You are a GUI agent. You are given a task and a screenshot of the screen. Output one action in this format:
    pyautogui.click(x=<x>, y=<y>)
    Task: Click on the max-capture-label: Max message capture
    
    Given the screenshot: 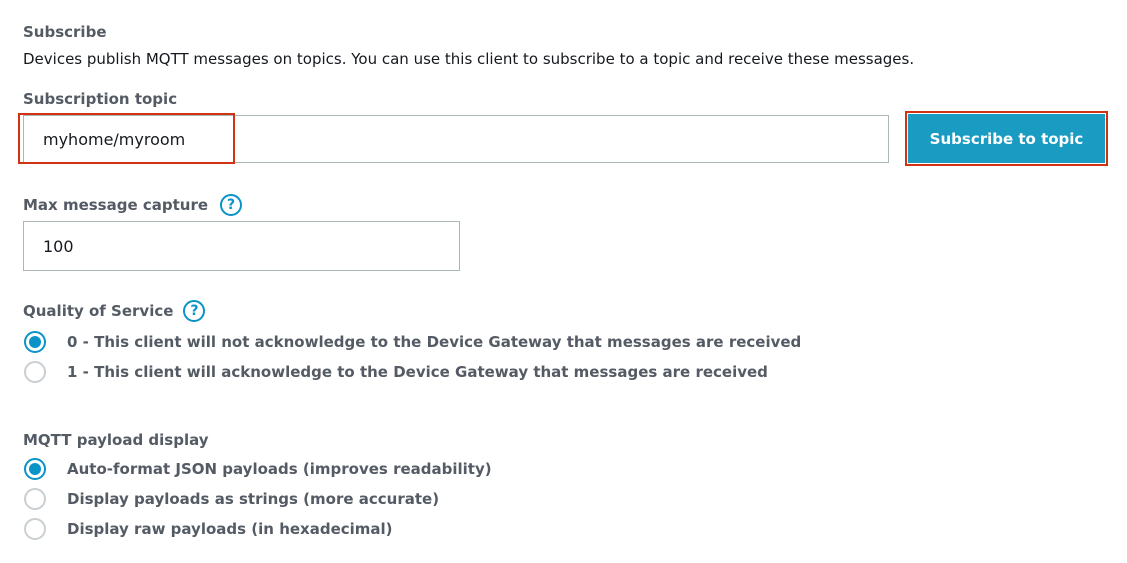 What is the action you would take?
    pyautogui.click(x=116, y=205)
    